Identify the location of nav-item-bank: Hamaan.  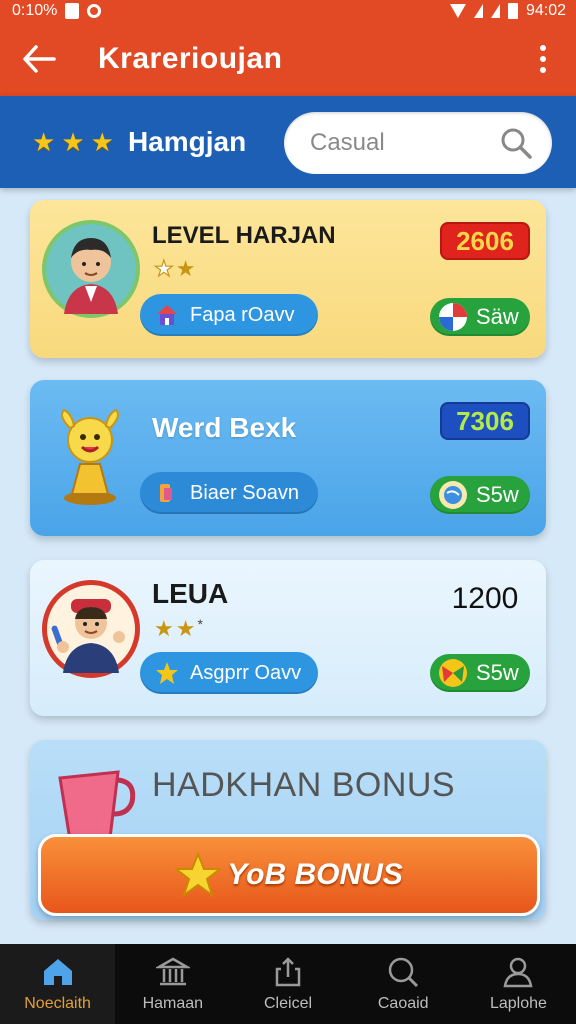
(172, 984).